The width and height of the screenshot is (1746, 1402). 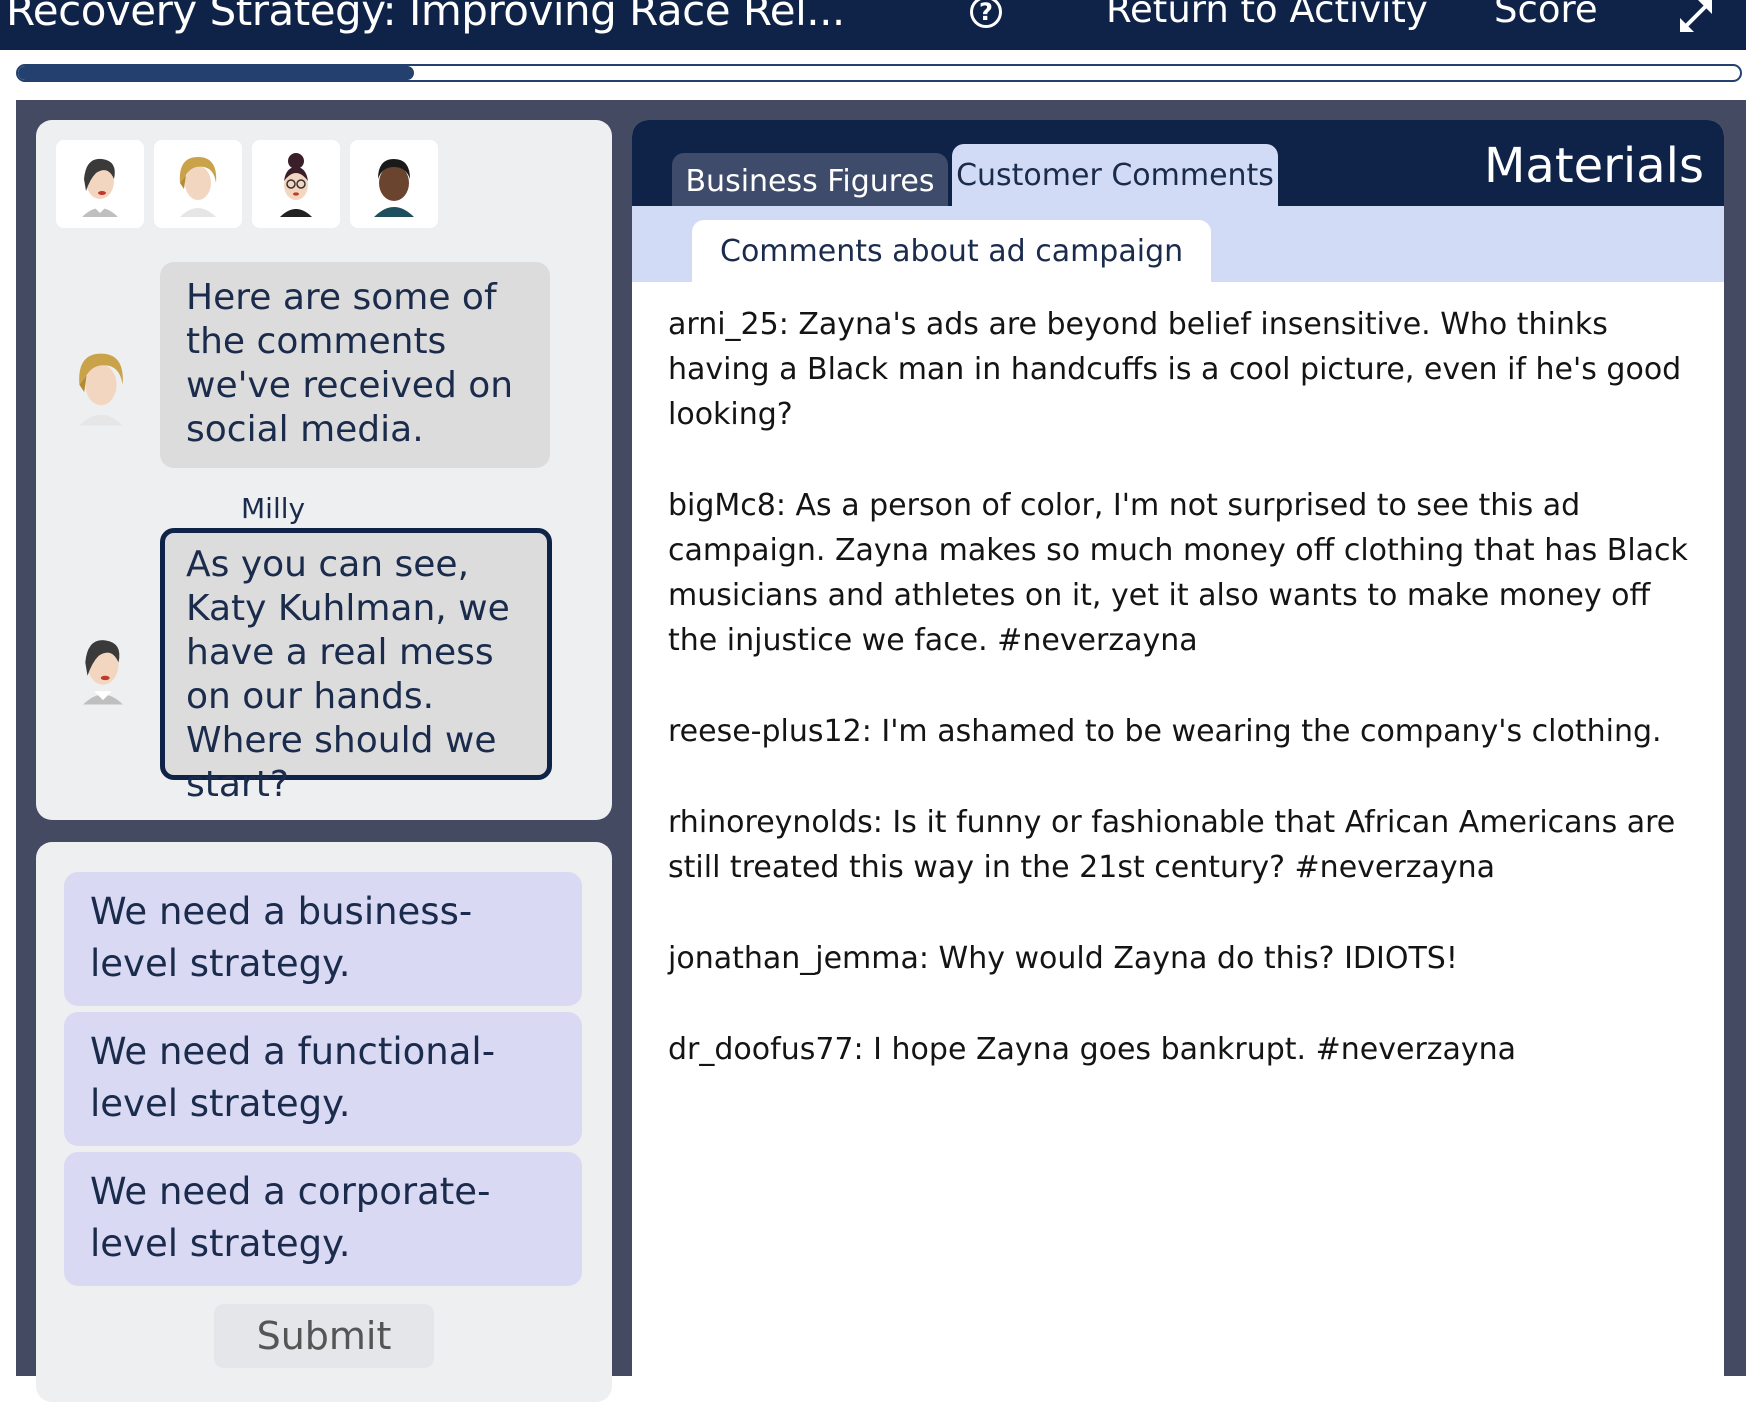 I want to click on option-corporate-level: We need a corporate-level strategy., so click(x=323, y=1219).